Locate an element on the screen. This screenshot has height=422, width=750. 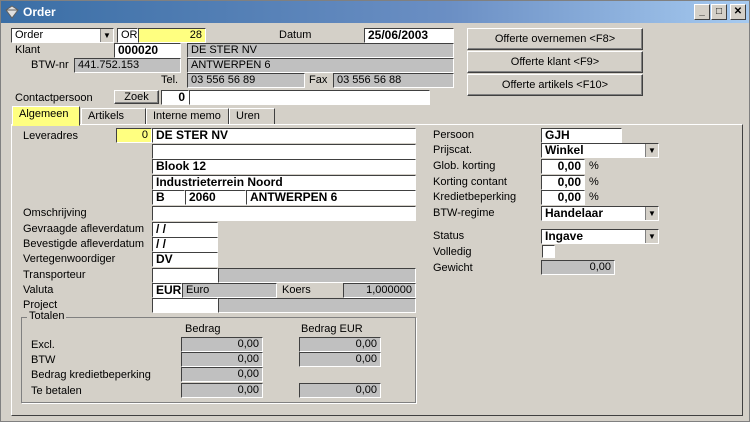
excl-label: Excl. is located at coordinates (43, 345).